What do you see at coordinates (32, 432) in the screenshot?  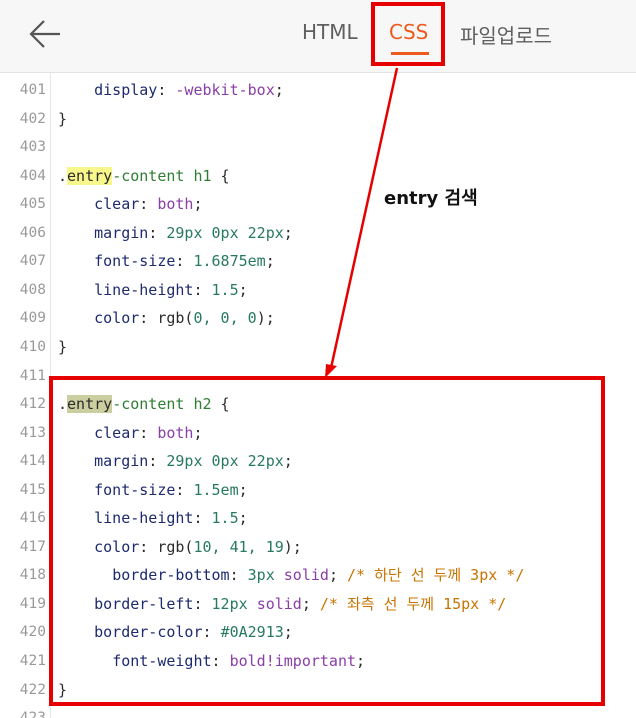 I see `line-number: 413` at bounding box center [32, 432].